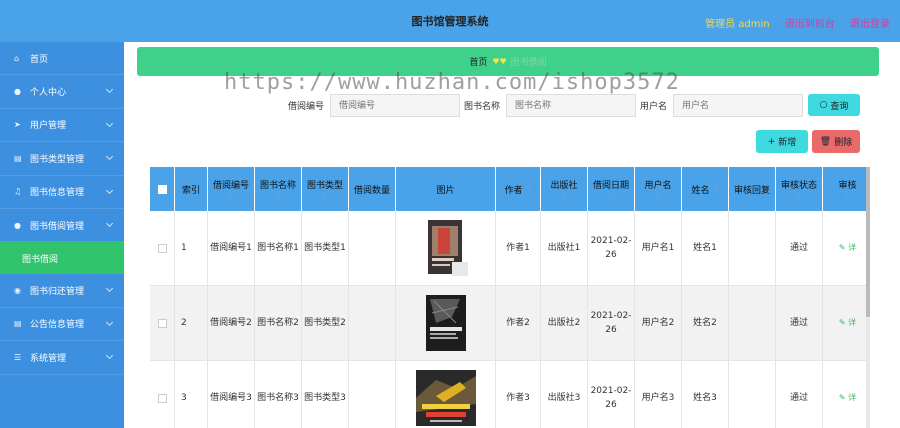 Image resolution: width=900 pixels, height=428 pixels. Describe the element at coordinates (62, 92) in the screenshot. I see `sidebar-item-profile: ● 个人中心` at that location.